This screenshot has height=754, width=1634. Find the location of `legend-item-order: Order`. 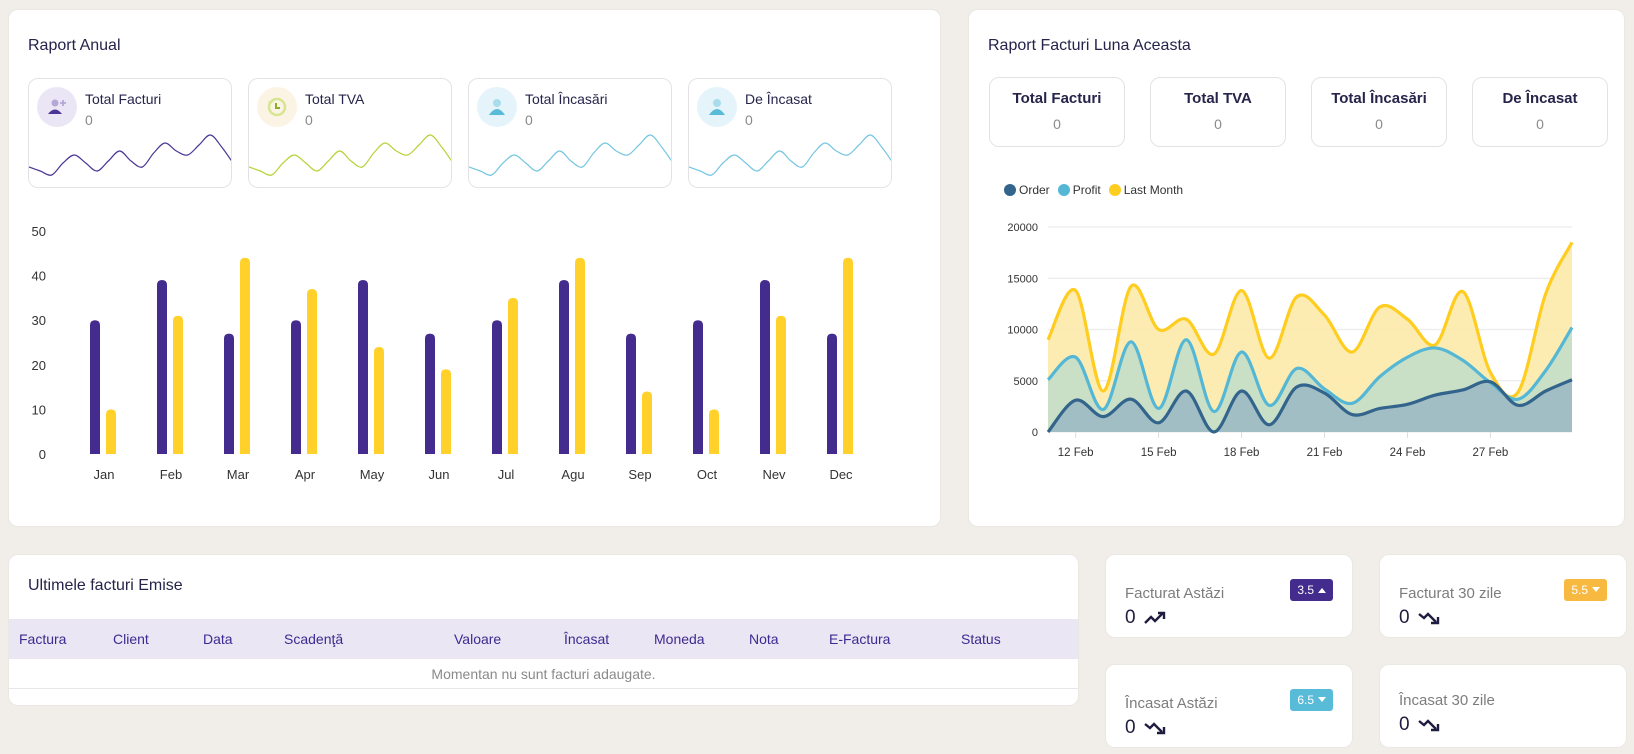

legend-item-order: Order is located at coordinates (1027, 190).